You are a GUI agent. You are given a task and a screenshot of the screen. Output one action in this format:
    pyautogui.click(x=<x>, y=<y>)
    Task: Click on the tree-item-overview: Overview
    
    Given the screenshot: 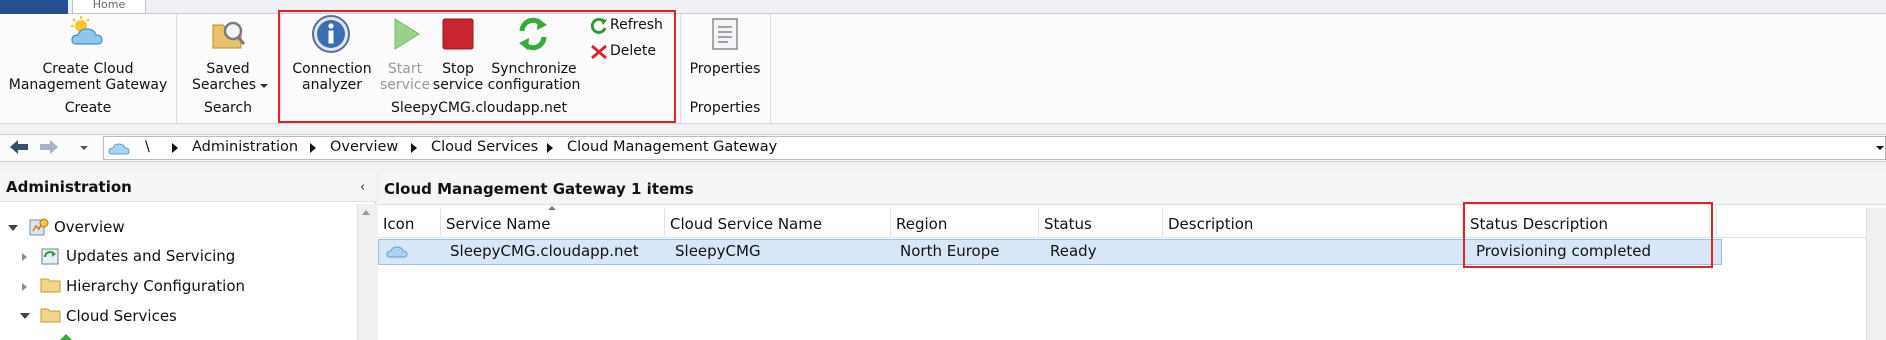 What is the action you would take?
    pyautogui.click(x=89, y=227)
    